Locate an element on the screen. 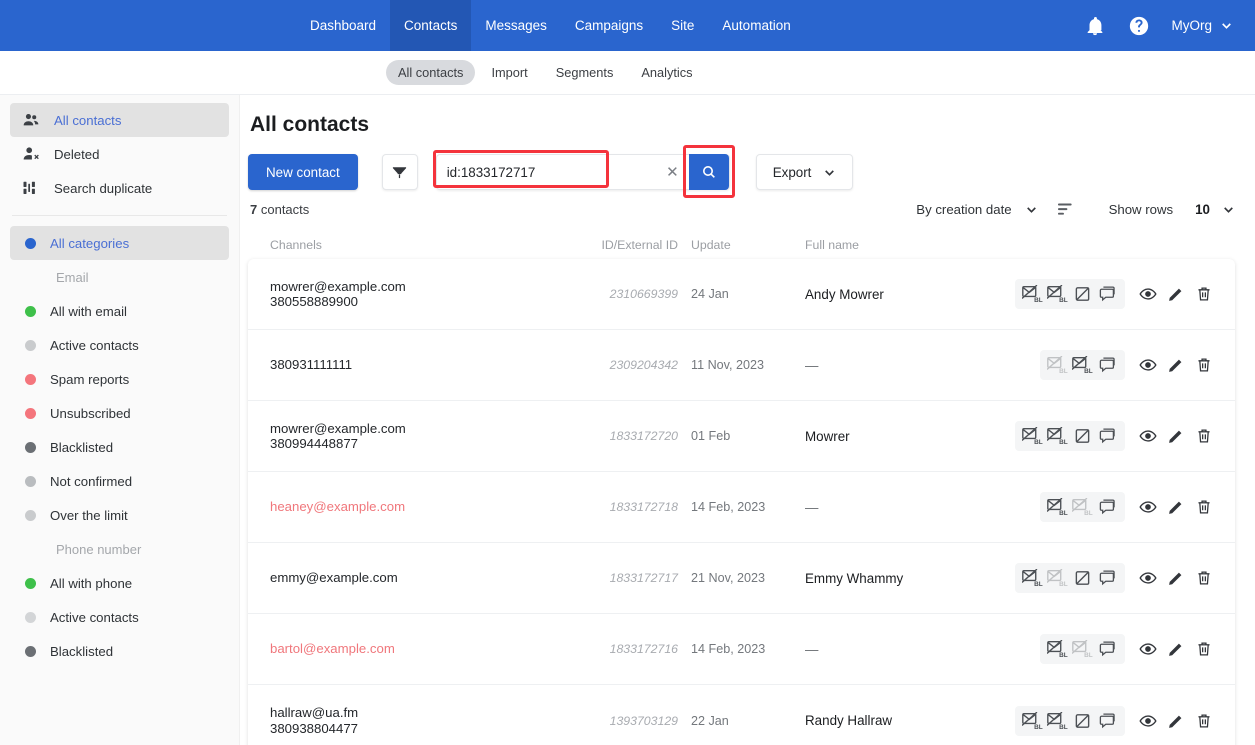  org-switcher: MyOrg is located at coordinates (1203, 25).